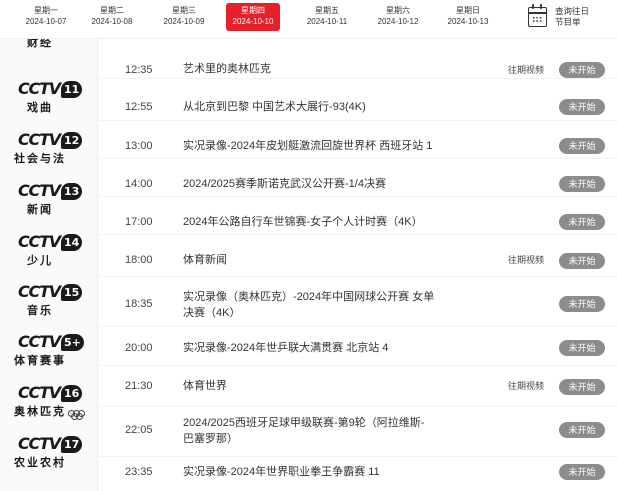 Image resolution: width=617 pixels, height=491 pixels. I want to click on day-weekday: 星期日, so click(468, 10).